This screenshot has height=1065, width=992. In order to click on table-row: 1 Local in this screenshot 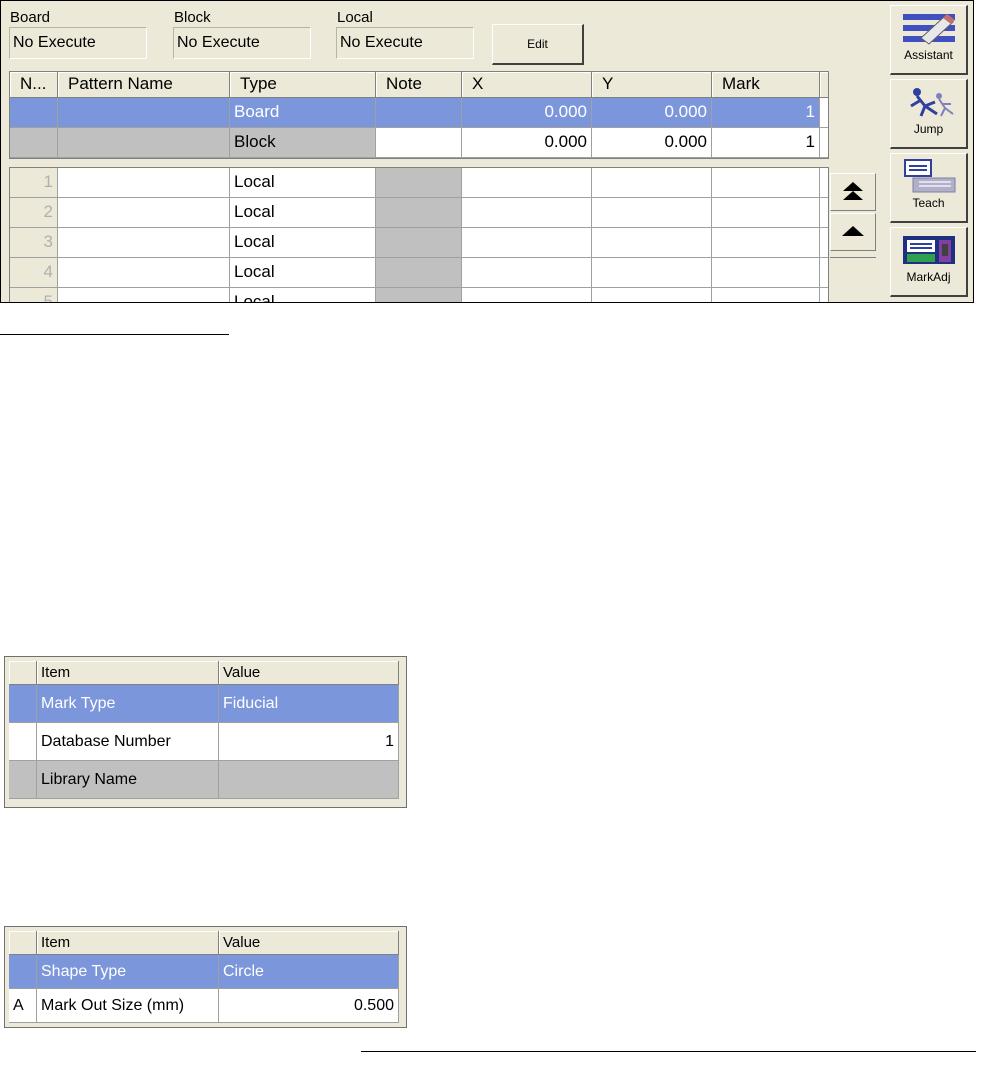, I will do `click(419, 183)`.